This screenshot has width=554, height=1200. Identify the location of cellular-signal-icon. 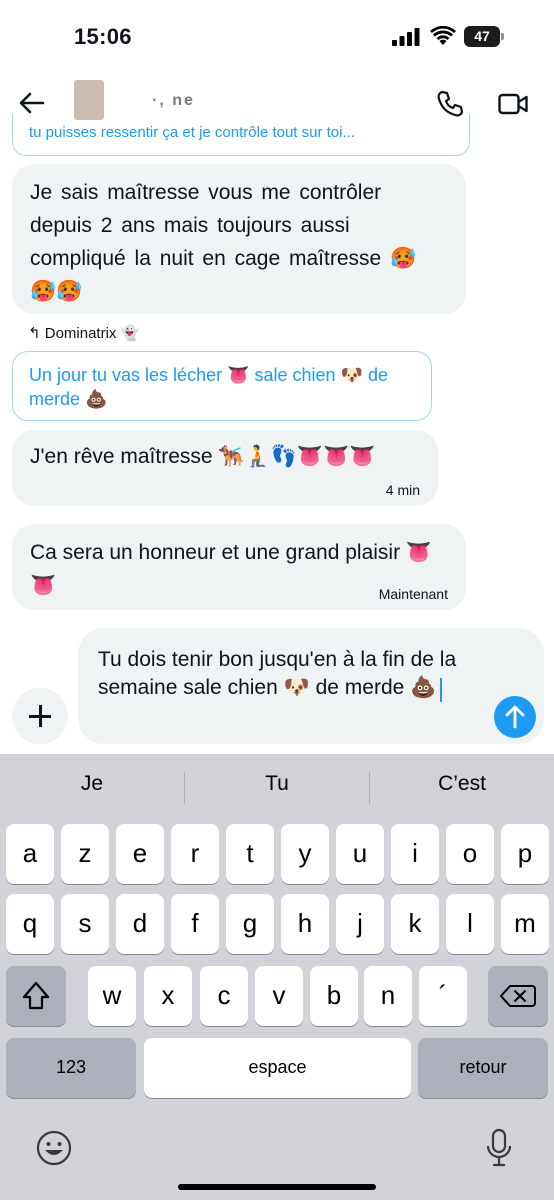
(406, 37).